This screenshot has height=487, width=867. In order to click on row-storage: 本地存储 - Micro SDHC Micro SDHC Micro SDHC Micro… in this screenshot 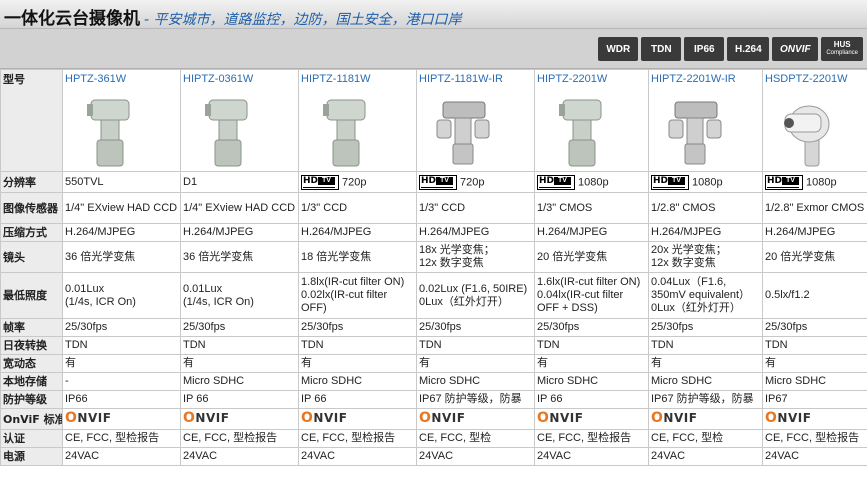, I will do `click(433, 381)`.